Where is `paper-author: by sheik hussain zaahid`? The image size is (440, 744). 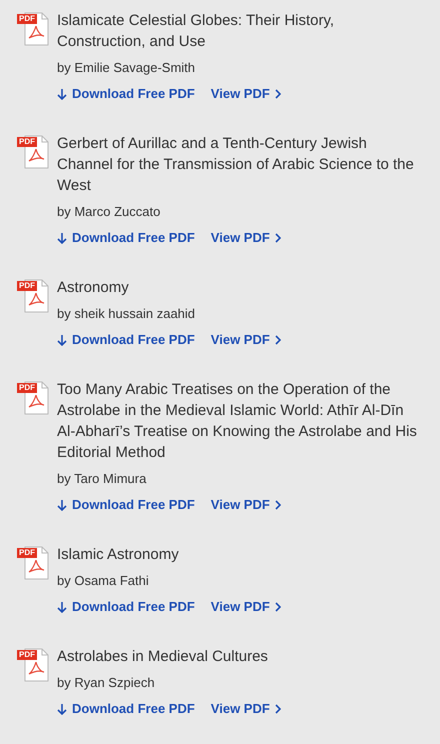
paper-author: by sheik hussain zaahid is located at coordinates (126, 314).